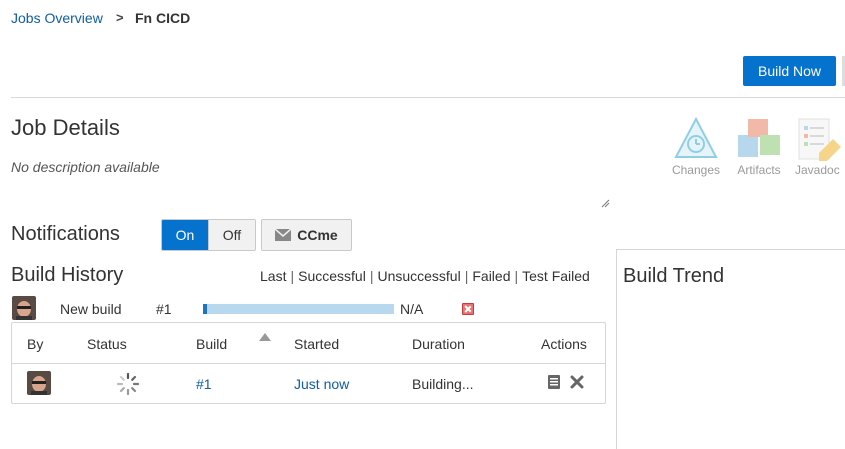 Image resolution: width=845 pixels, height=449 pixels. I want to click on new-build-label: New build, so click(91, 309).